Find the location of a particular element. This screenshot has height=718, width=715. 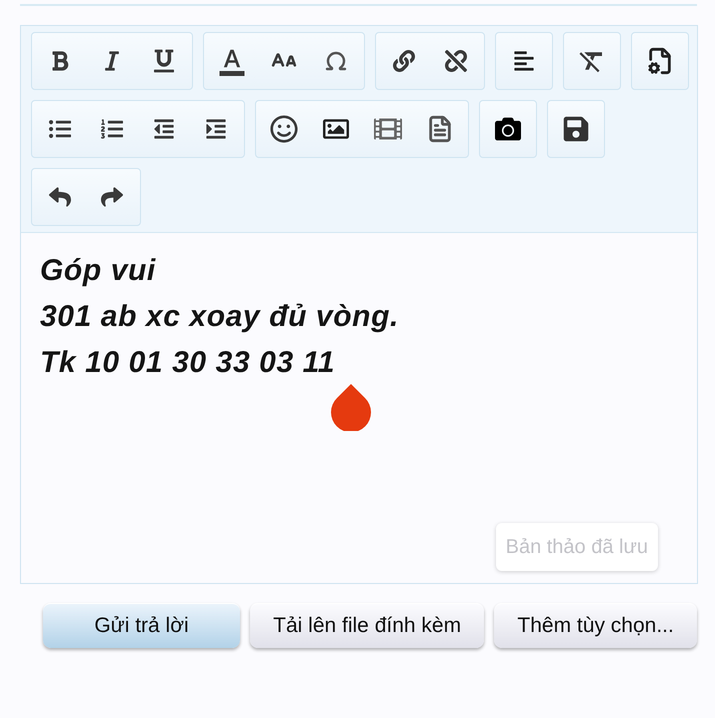

text-line: Góp vui is located at coordinates (98, 271).